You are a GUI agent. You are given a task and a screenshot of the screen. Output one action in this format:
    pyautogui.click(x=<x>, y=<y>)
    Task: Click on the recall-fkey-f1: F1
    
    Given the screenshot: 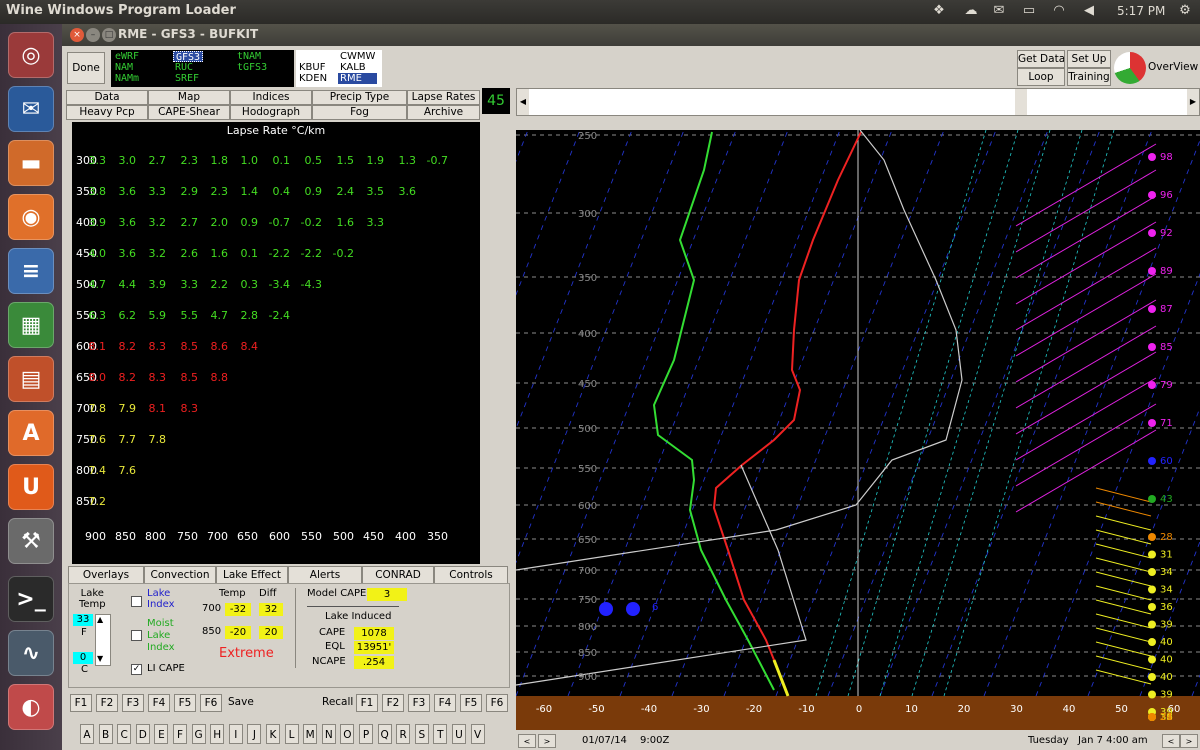 What is the action you would take?
    pyautogui.click(x=367, y=703)
    